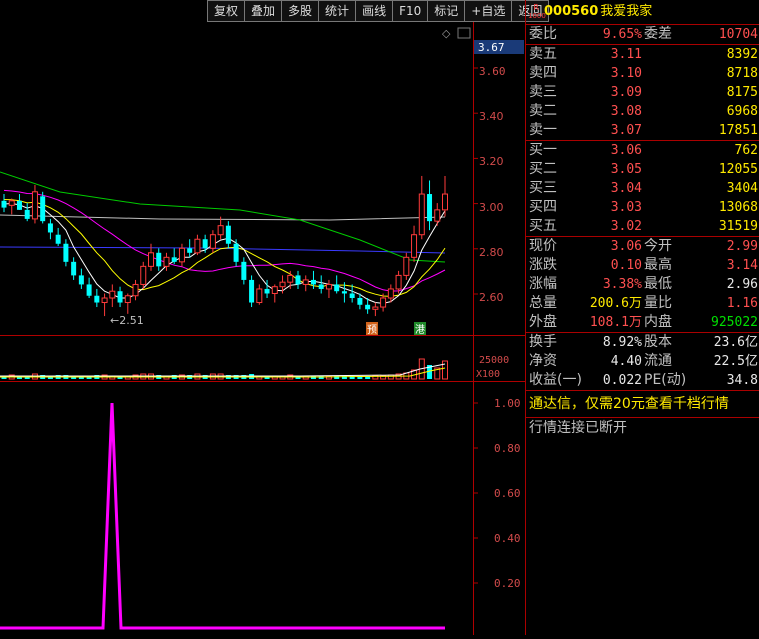  What do you see at coordinates (742, 246) in the screenshot?
I see `open-price: 2.99` at bounding box center [742, 246].